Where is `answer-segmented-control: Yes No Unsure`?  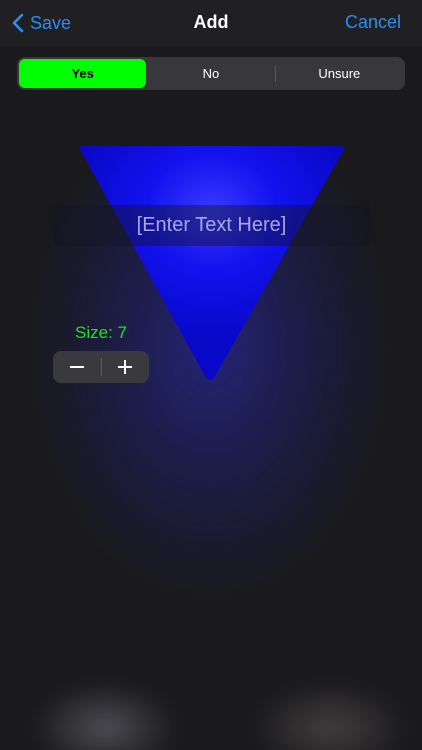 answer-segmented-control: Yes No Unsure is located at coordinates (211, 73).